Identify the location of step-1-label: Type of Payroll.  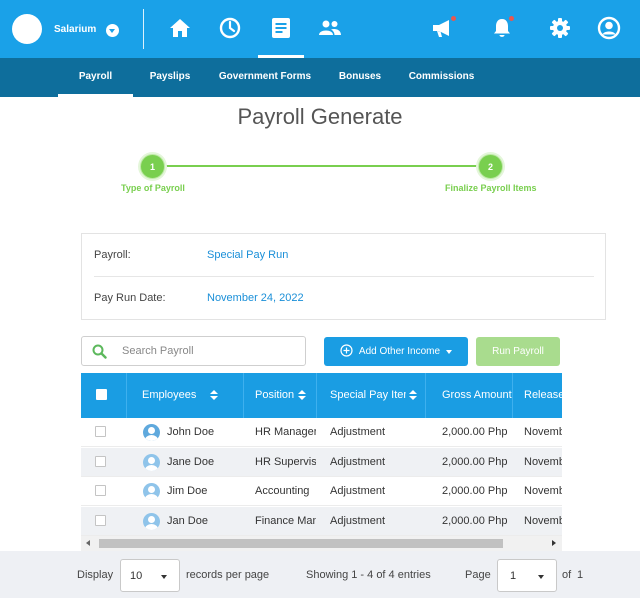
(153, 188).